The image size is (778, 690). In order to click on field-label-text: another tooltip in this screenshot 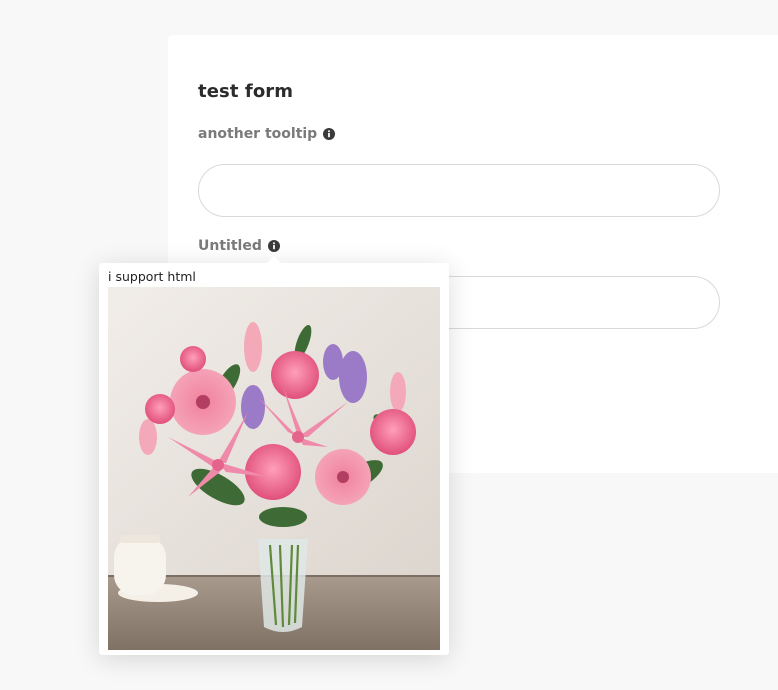, I will do `click(258, 134)`.